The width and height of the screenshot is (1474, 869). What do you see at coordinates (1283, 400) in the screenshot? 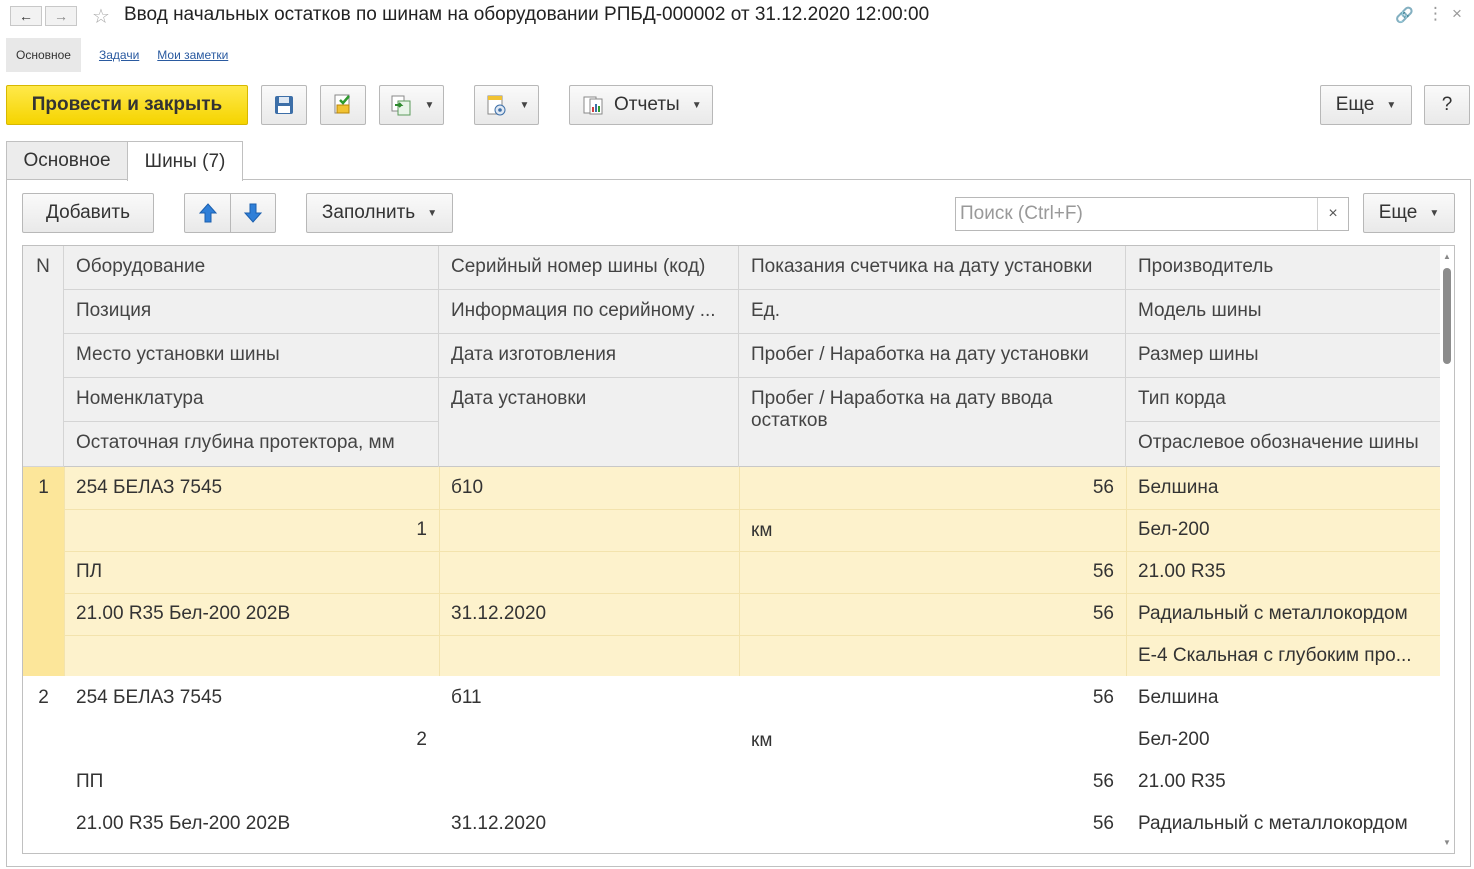
I see `column-header-cord: Тип корда` at bounding box center [1283, 400].